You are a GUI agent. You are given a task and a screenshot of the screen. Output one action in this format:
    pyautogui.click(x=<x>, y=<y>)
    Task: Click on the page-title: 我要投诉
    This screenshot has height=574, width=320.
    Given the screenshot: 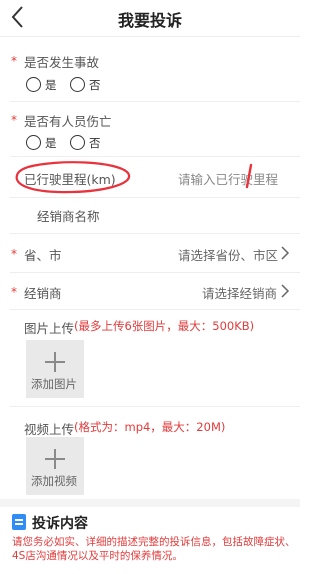 What is the action you would take?
    pyautogui.click(x=149, y=20)
    